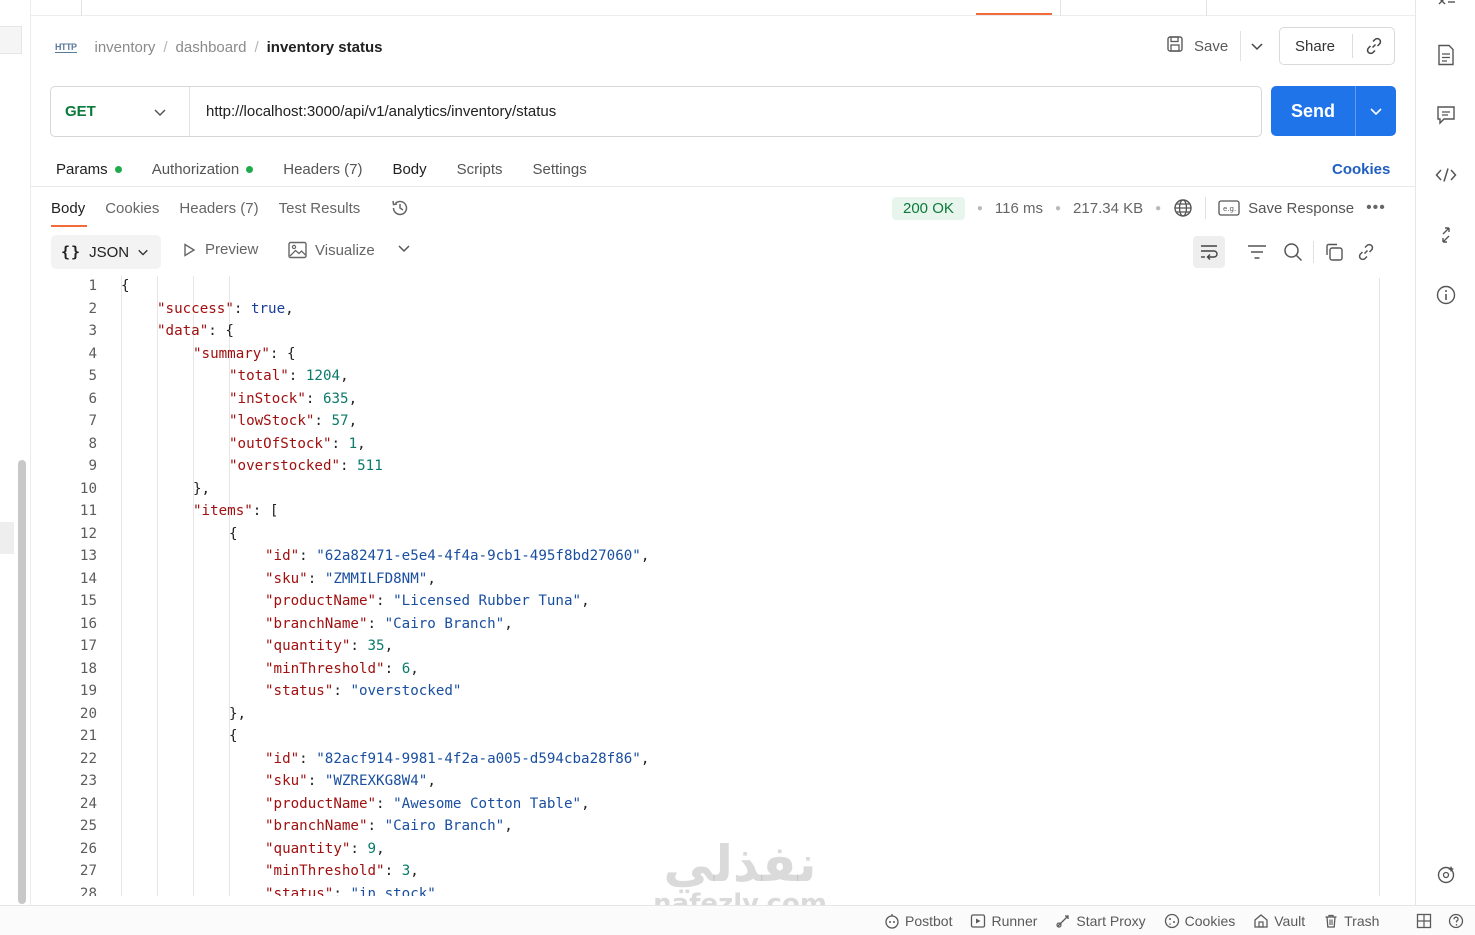 Image resolution: width=1475 pixels, height=935 pixels. I want to click on tab-headers: Headers (7), so click(322, 169).